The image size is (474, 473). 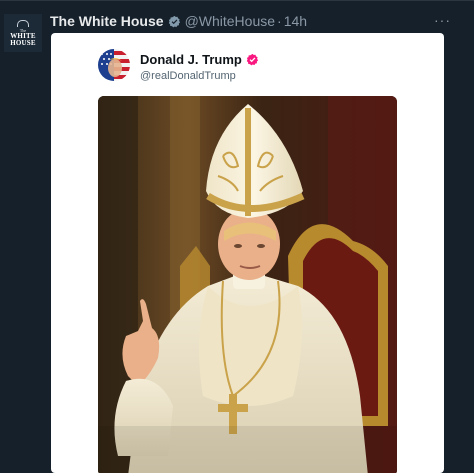 I want to click on verified-badge-pink-icon, so click(x=252, y=59).